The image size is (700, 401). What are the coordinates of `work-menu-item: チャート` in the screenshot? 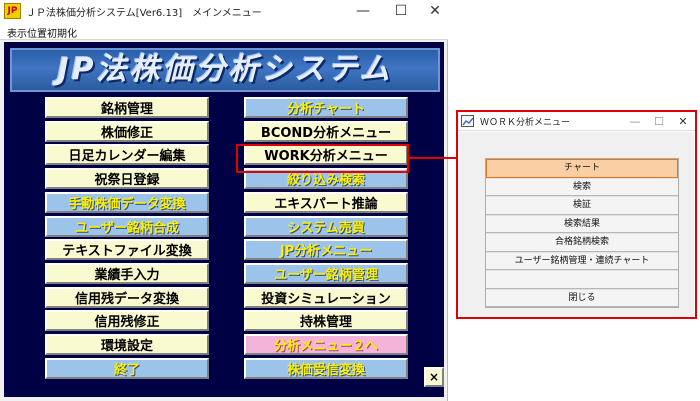 It's located at (582, 168).